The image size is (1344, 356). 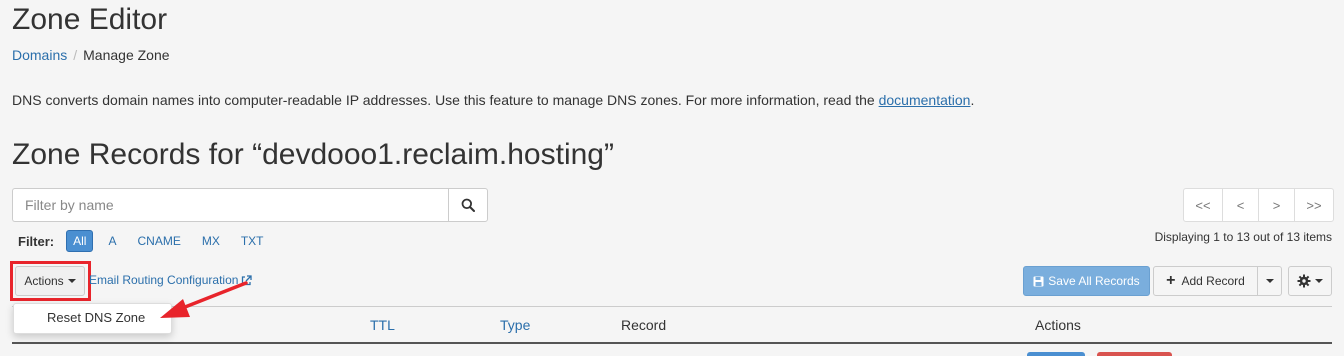 What do you see at coordinates (80, 241) in the screenshot?
I see `filter-all: All` at bounding box center [80, 241].